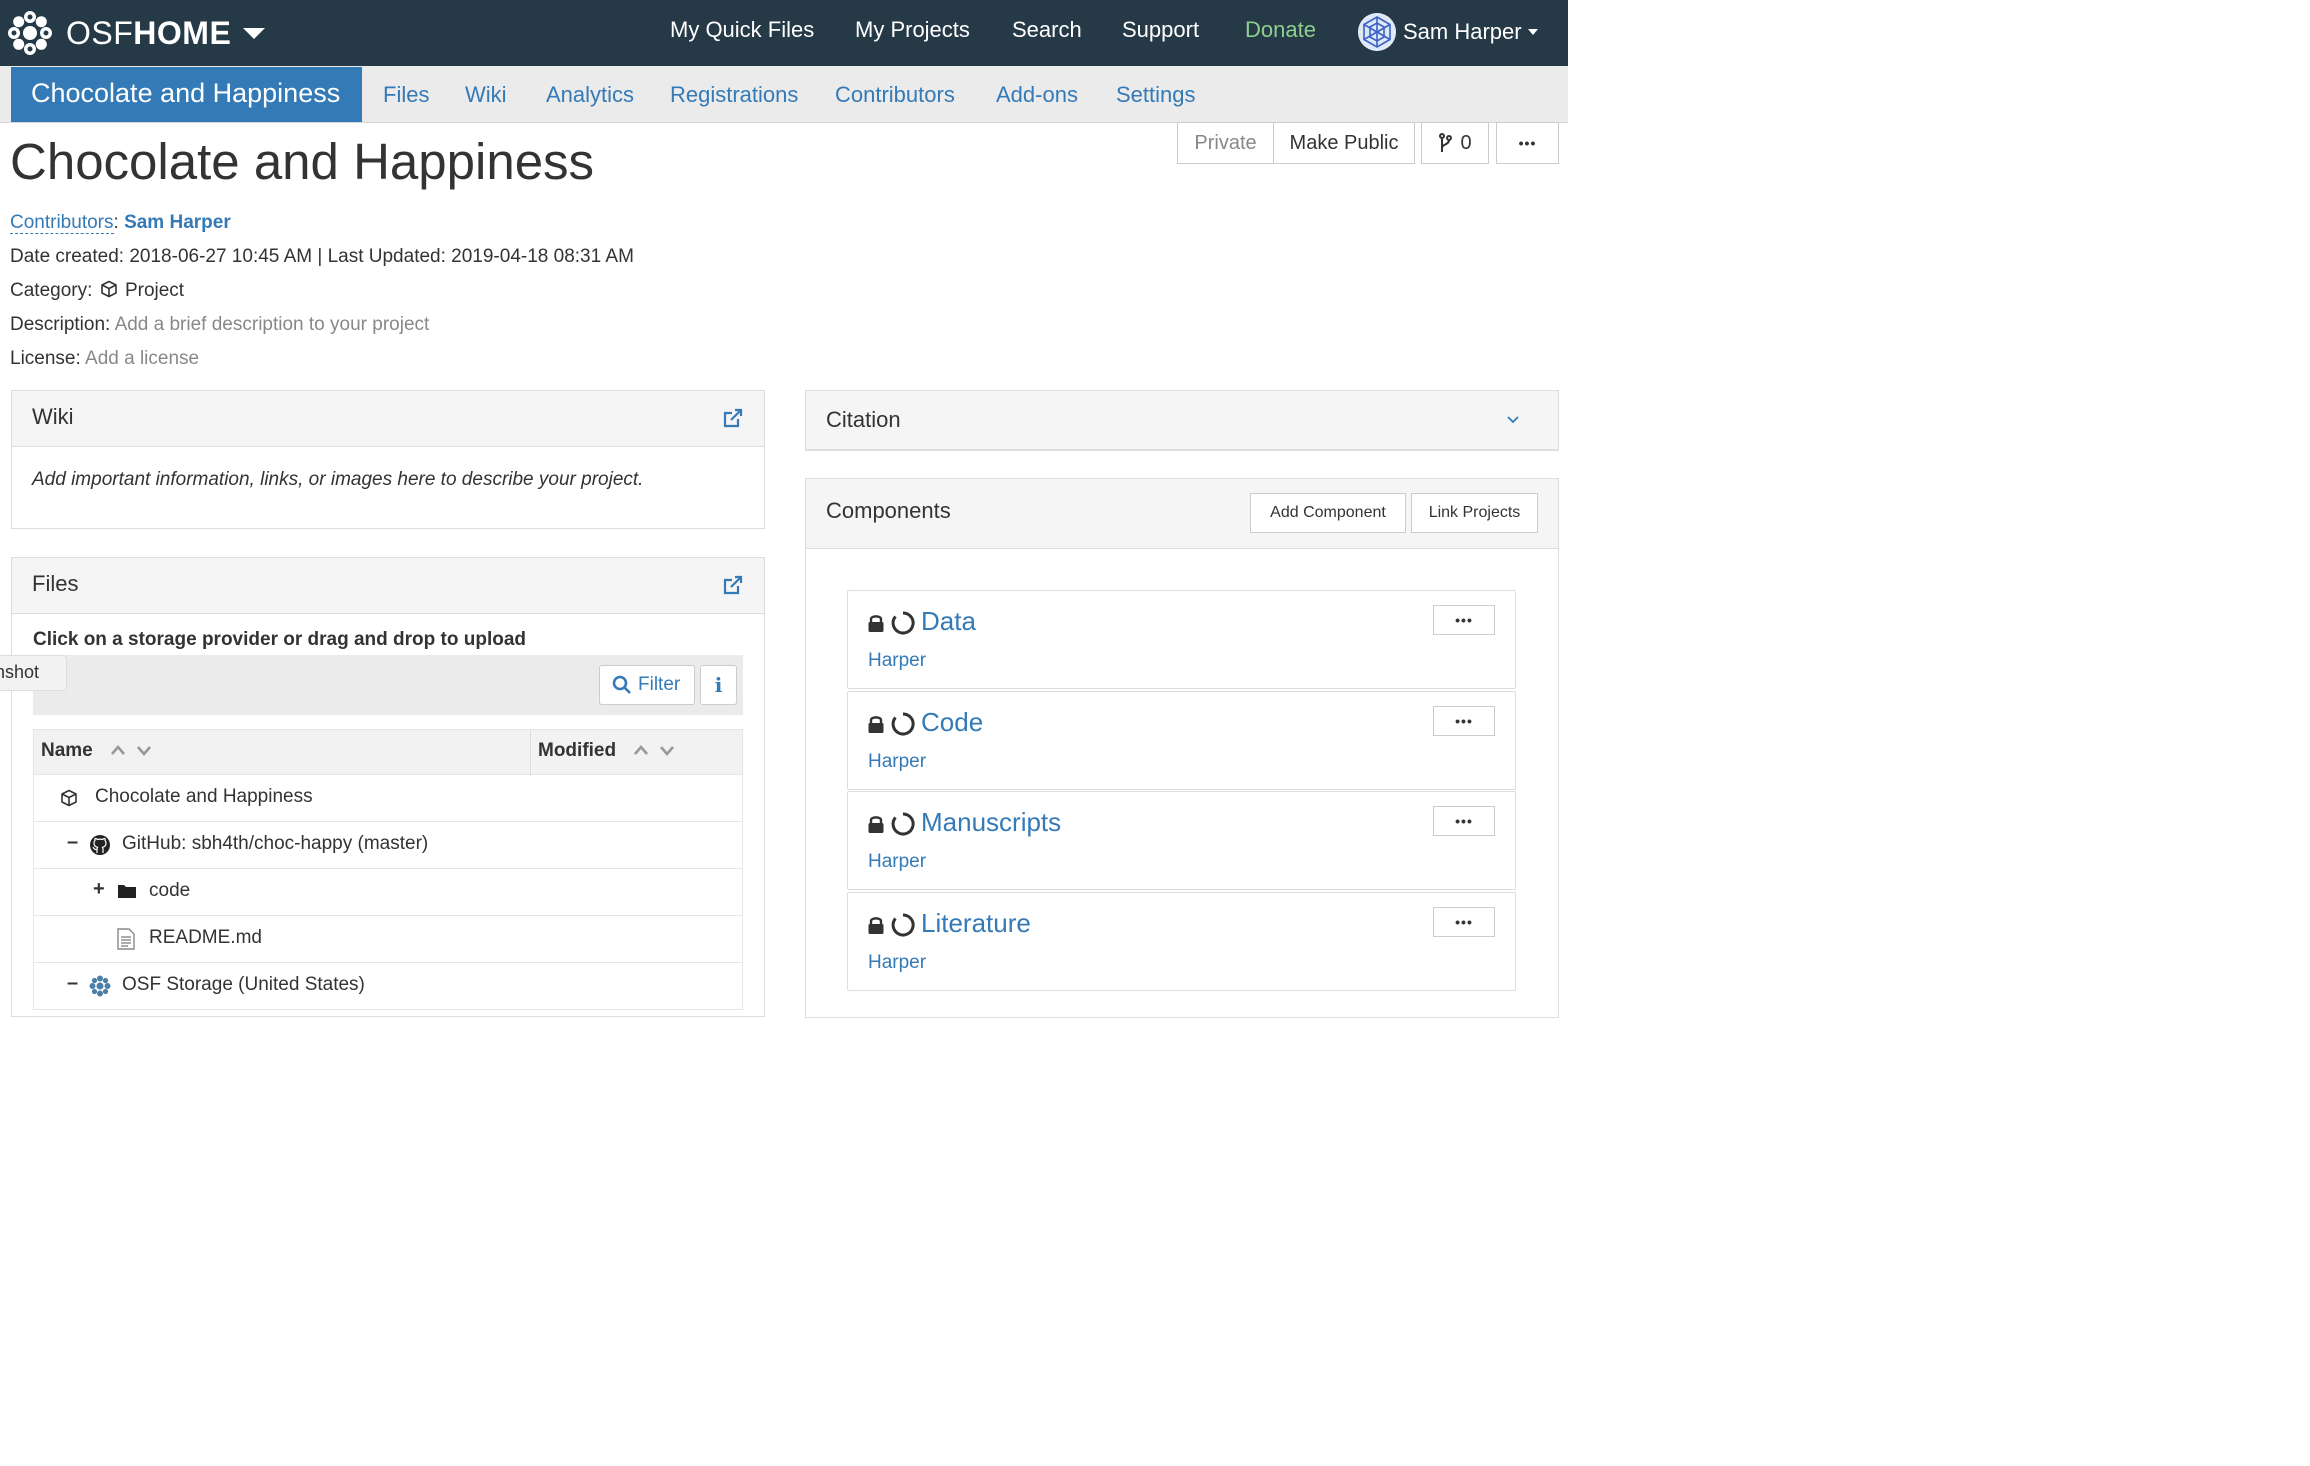  I want to click on component-name-link: Code, so click(952, 722).